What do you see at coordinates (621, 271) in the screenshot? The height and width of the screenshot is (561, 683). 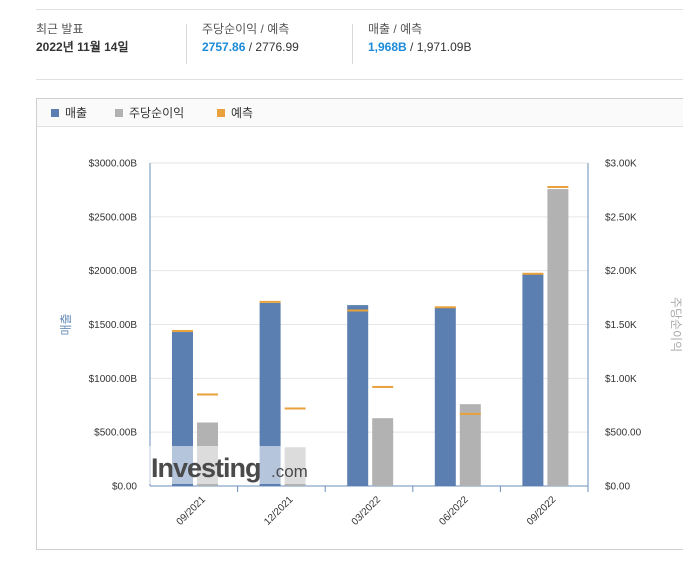 I see `y-tick-right: $2.00K` at bounding box center [621, 271].